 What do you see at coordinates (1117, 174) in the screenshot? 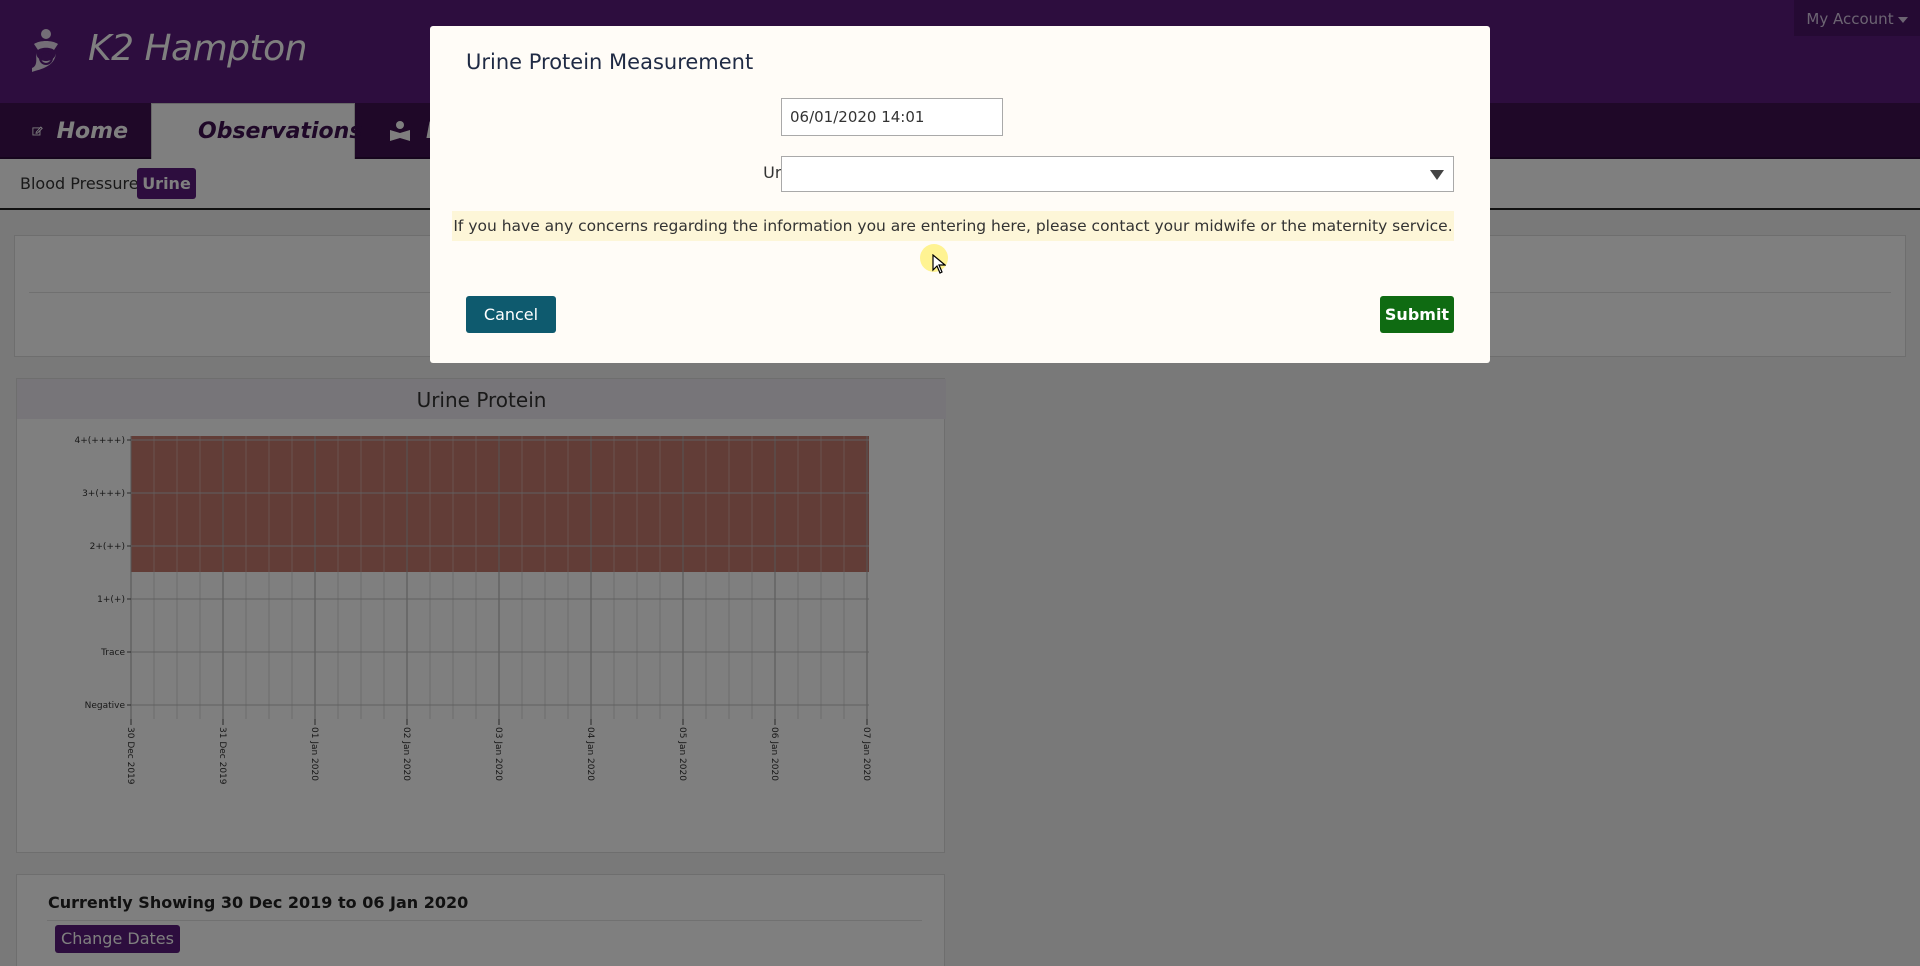
I see `urine-protein-select` at bounding box center [1117, 174].